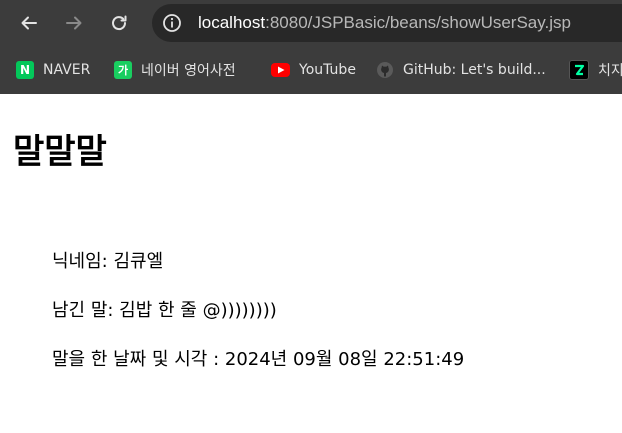  Describe the element at coordinates (108, 261) in the screenshot. I see `nickname-text: 닉네임: 김큐엘` at that location.